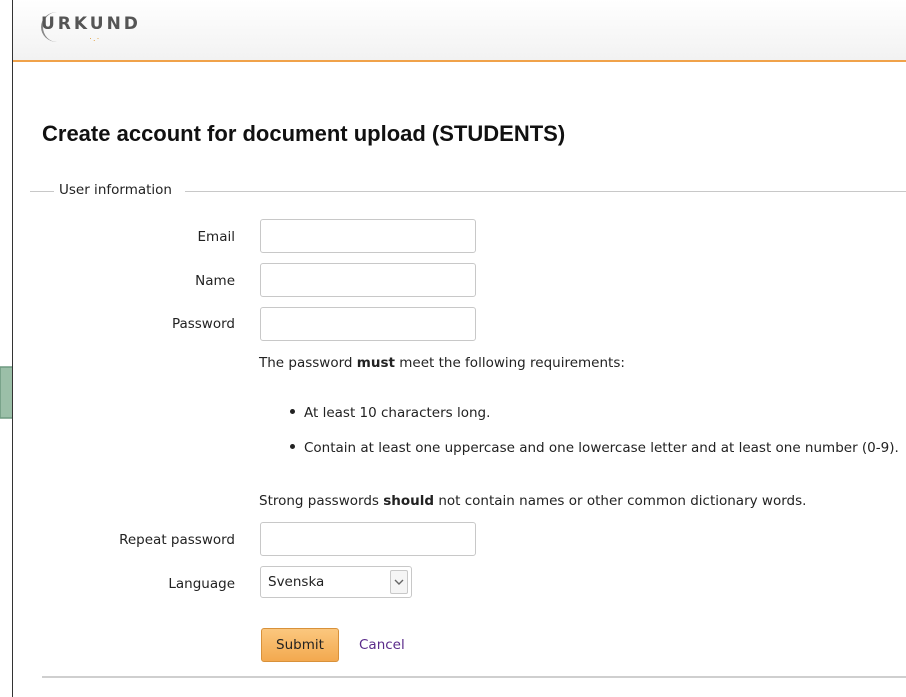 This screenshot has height=697, width=906. I want to click on email-label: Email, so click(216, 237).